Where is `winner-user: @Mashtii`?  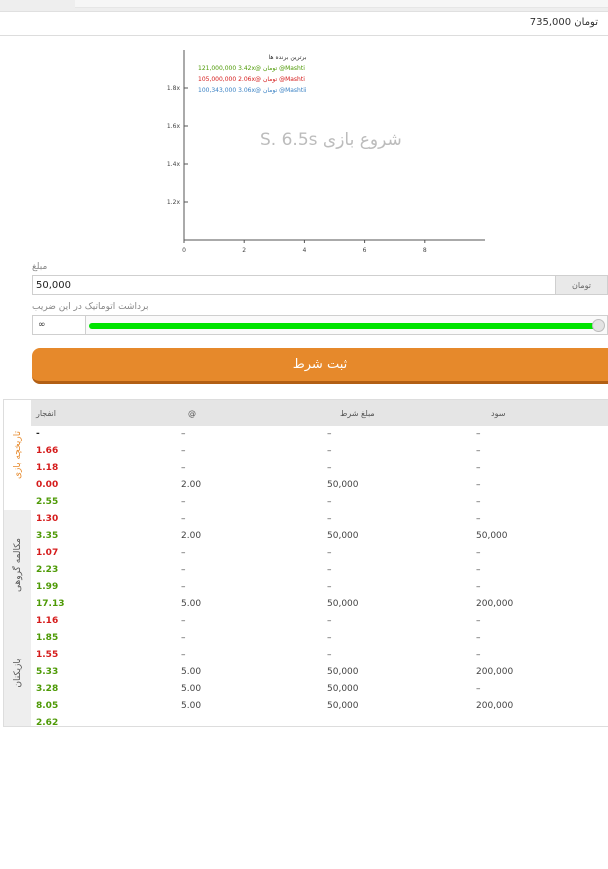 winner-user: @Mashtii is located at coordinates (293, 90).